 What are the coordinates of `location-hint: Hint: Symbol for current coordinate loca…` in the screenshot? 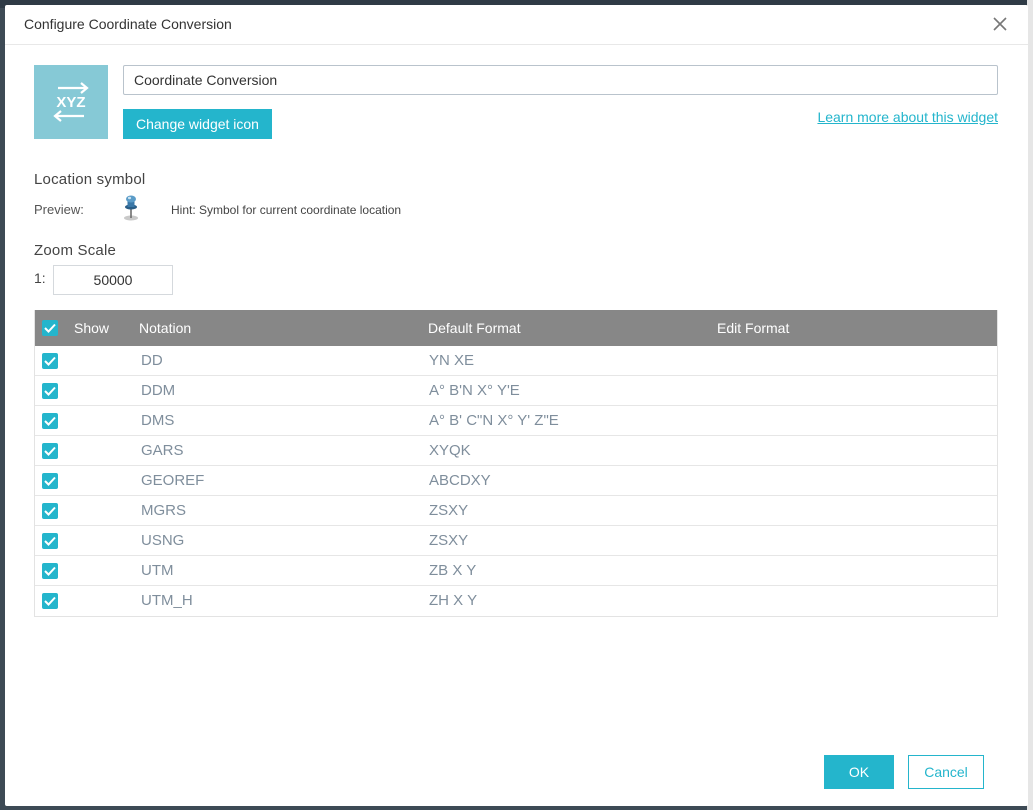 It's located at (286, 210).